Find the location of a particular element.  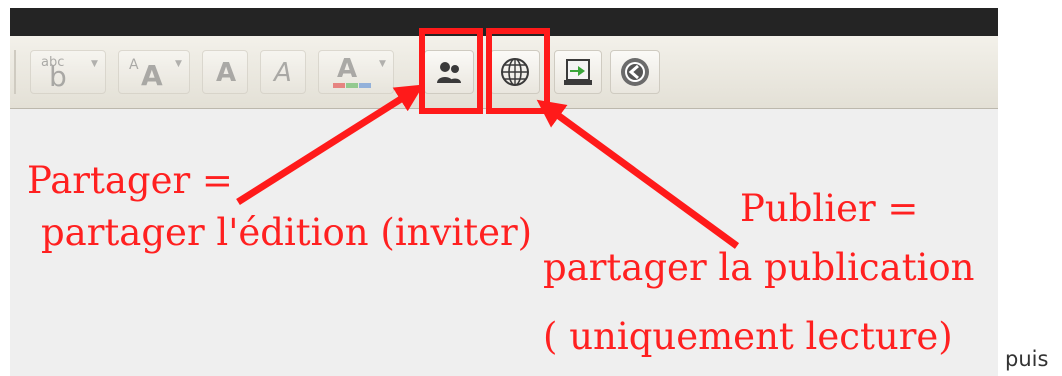

publish-arrow is located at coordinates (638, 174).